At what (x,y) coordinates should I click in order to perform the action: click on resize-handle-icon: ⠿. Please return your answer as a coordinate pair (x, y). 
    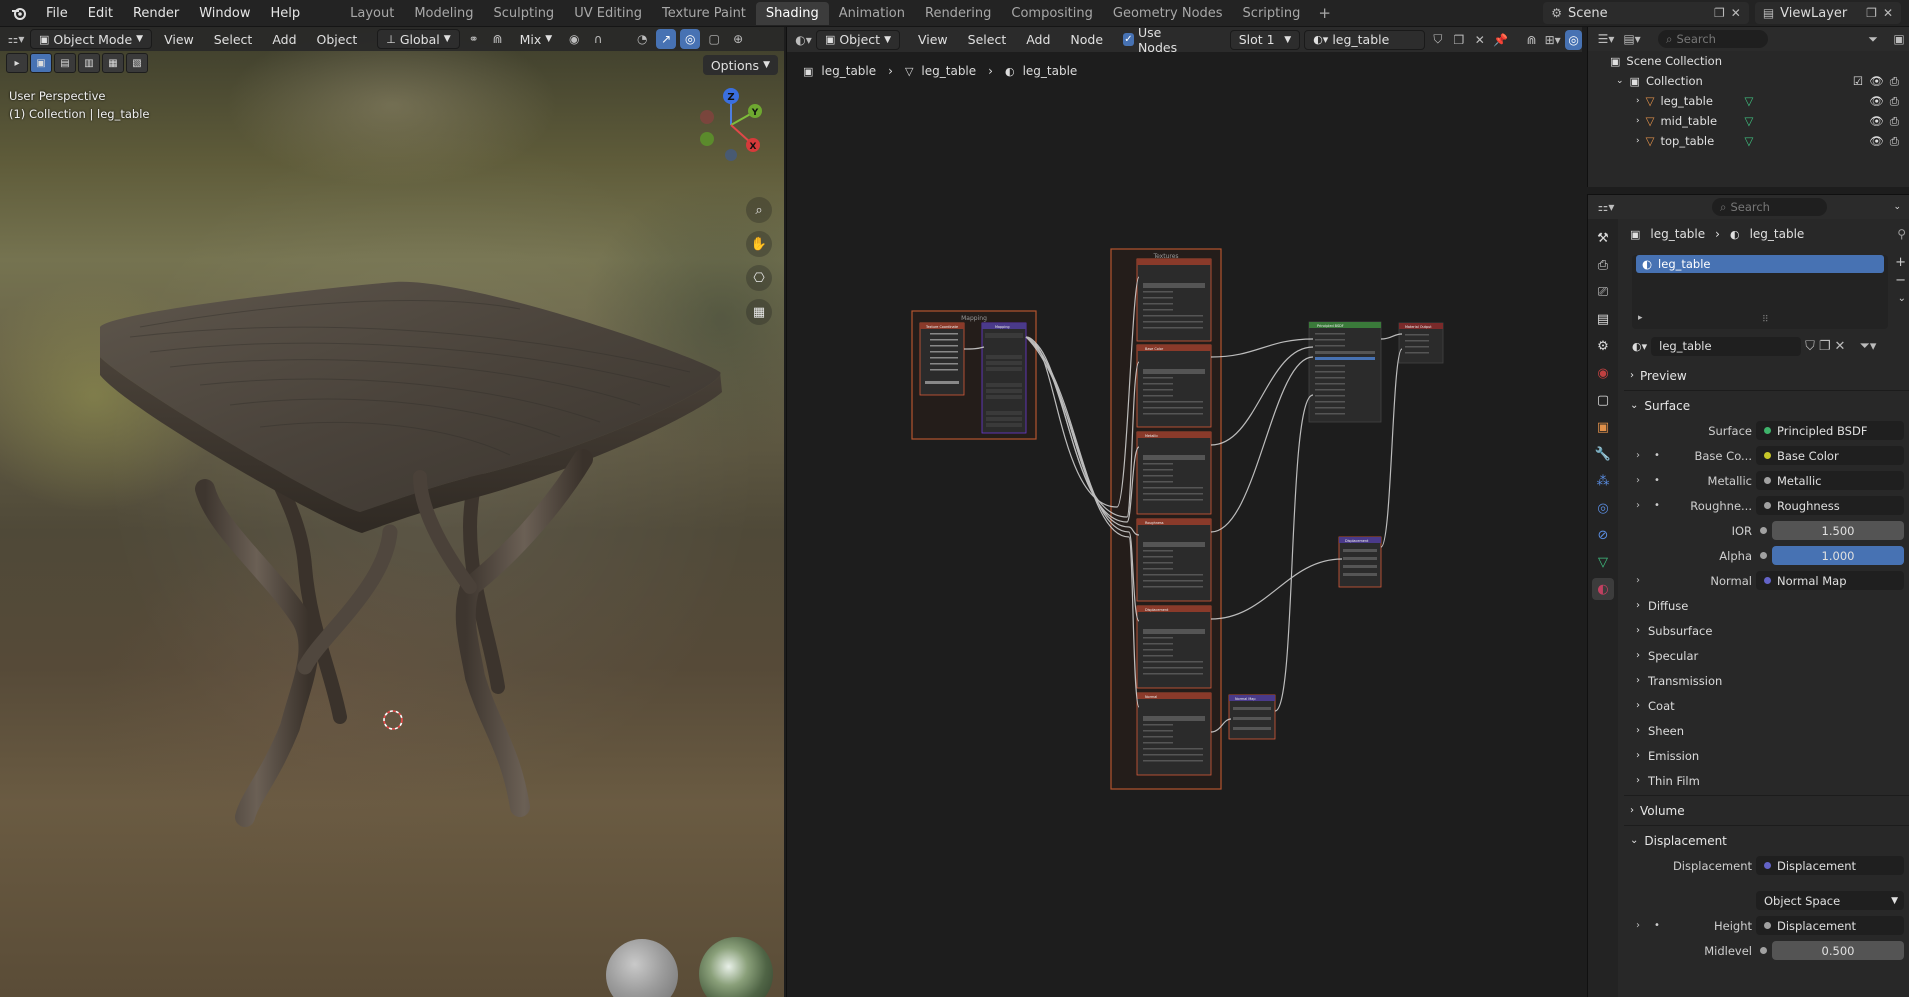
    Looking at the image, I should click on (1765, 320).